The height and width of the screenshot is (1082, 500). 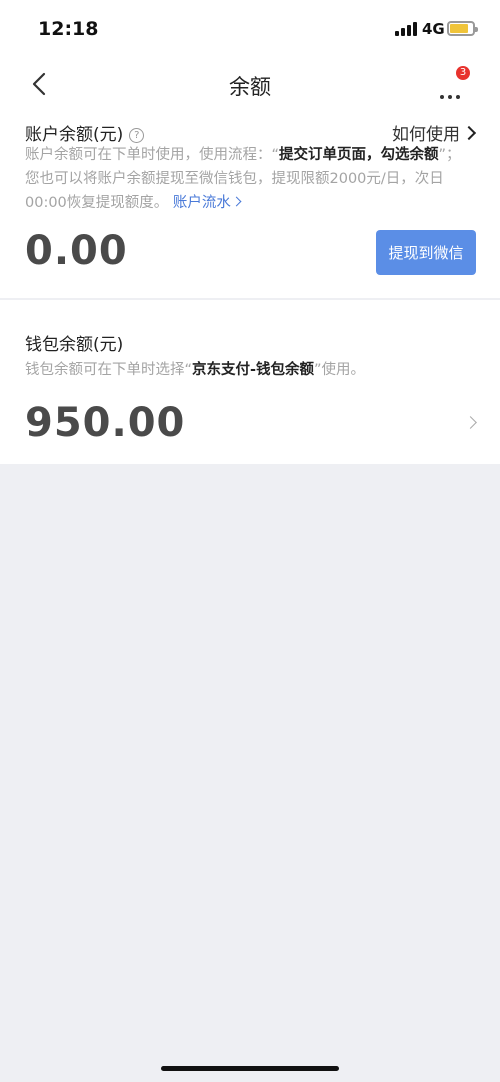 I want to click on account-desc-bold: 提交订单页面，勾选余额, so click(x=359, y=155).